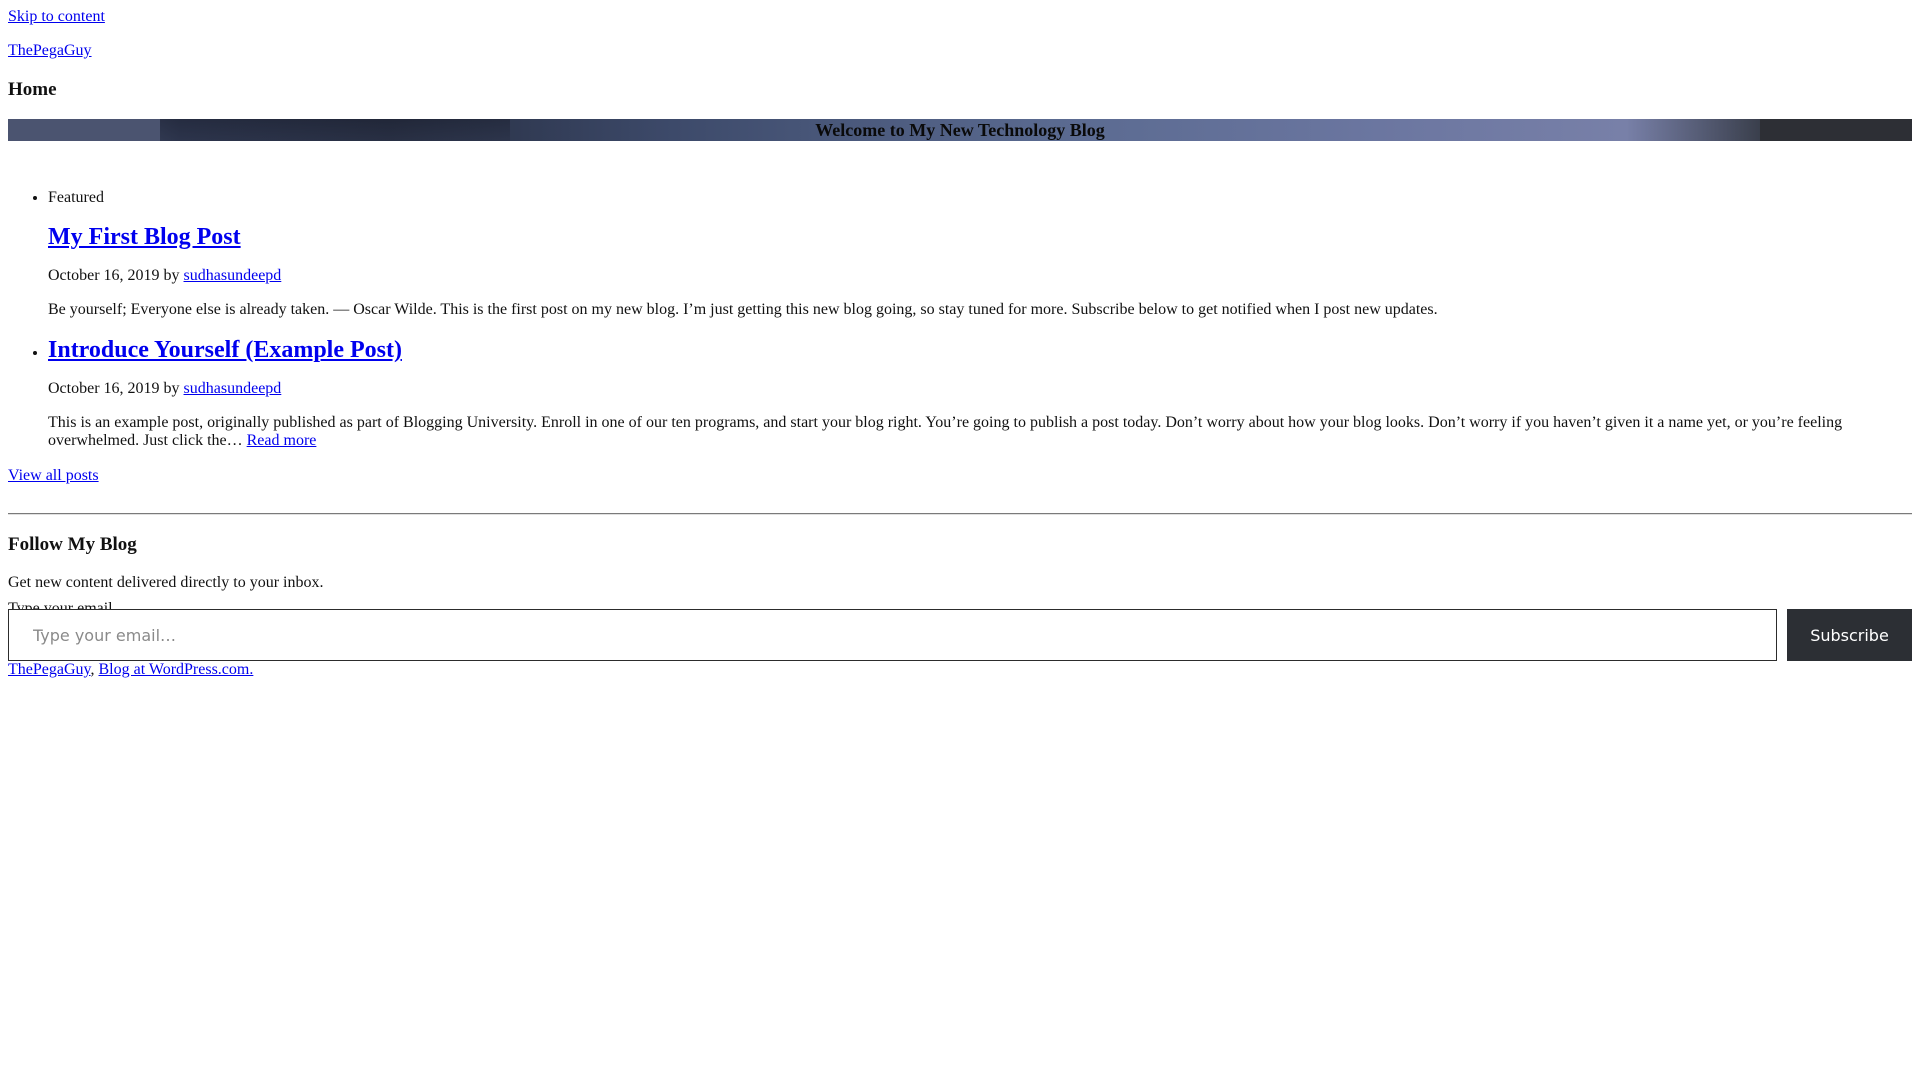  Describe the element at coordinates (50, 51) in the screenshot. I see `site-title-link: ThePegaGuy` at that location.